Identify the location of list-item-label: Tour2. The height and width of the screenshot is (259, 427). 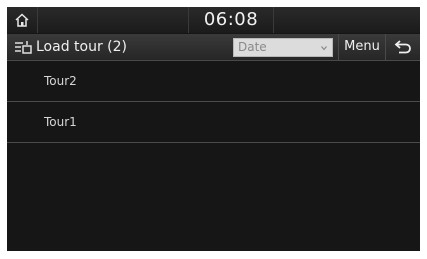
(60, 81).